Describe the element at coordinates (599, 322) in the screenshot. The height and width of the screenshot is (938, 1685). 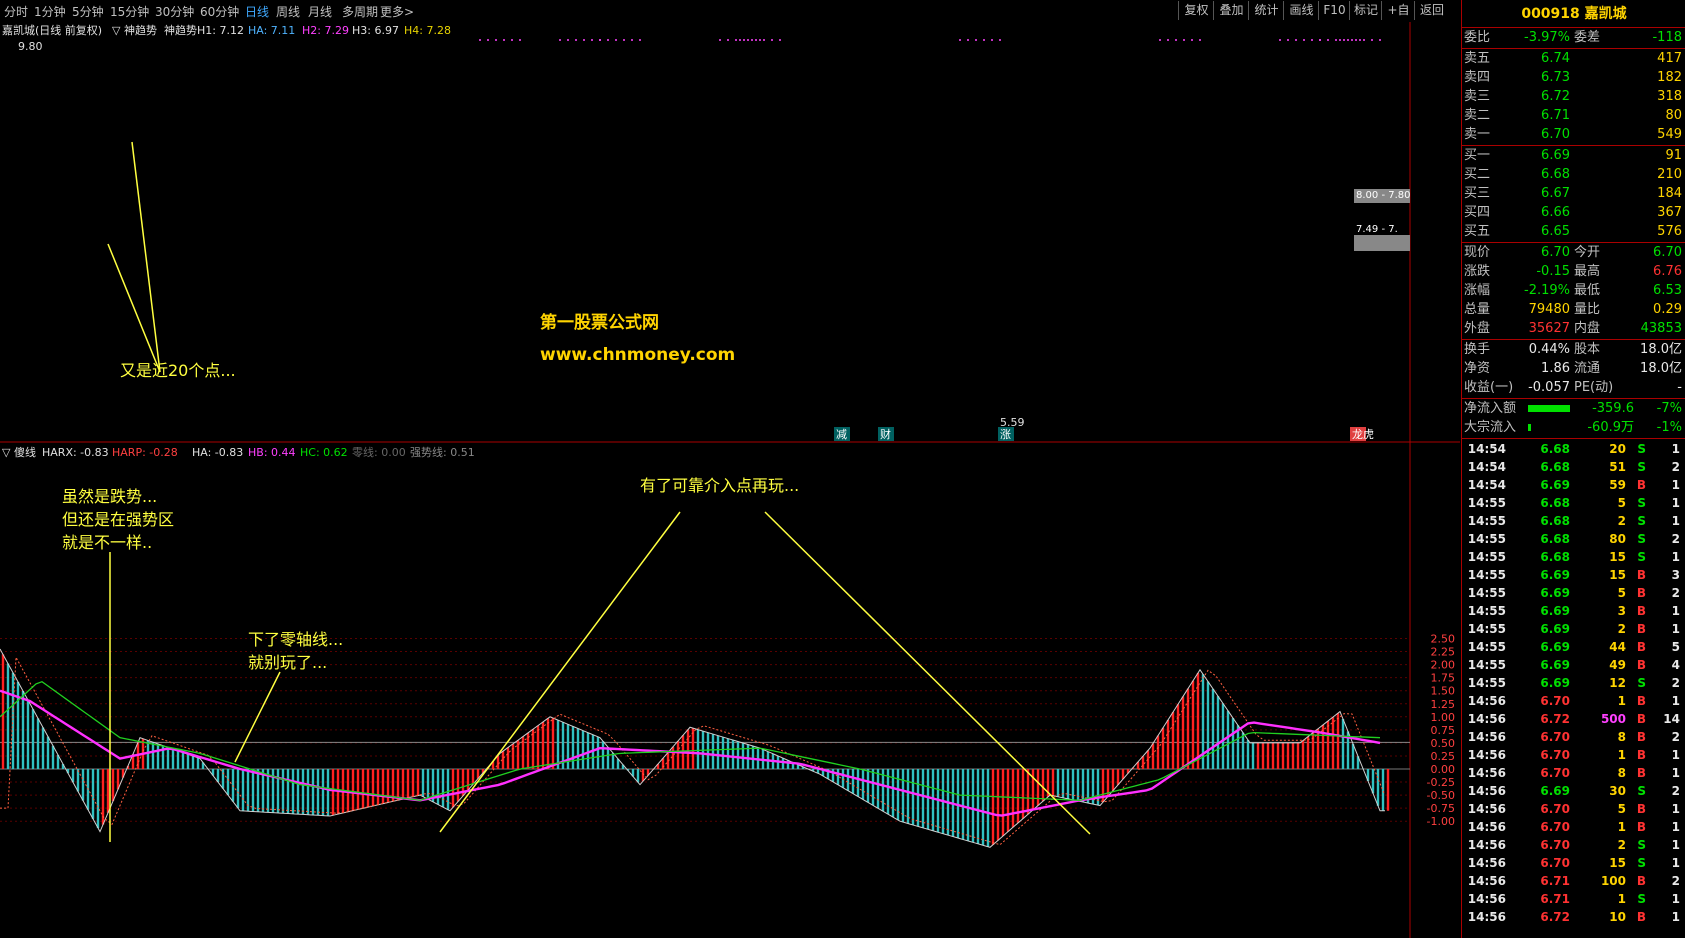
I see `watermark-text: 第一股票公式网` at that location.